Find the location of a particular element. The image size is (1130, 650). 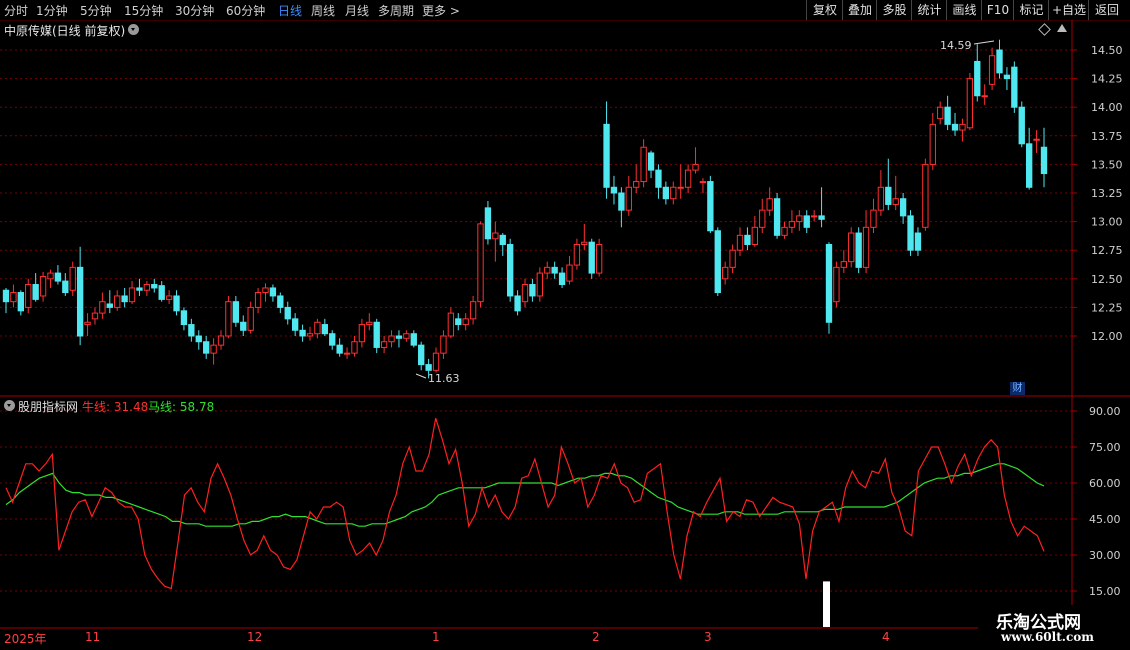

date-label-nov: 11 is located at coordinates (93, 637).